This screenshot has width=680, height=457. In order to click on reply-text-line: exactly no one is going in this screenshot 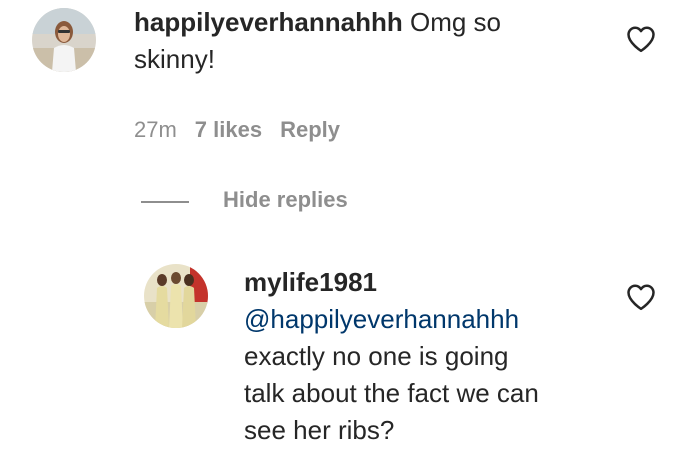, I will do `click(376, 356)`.